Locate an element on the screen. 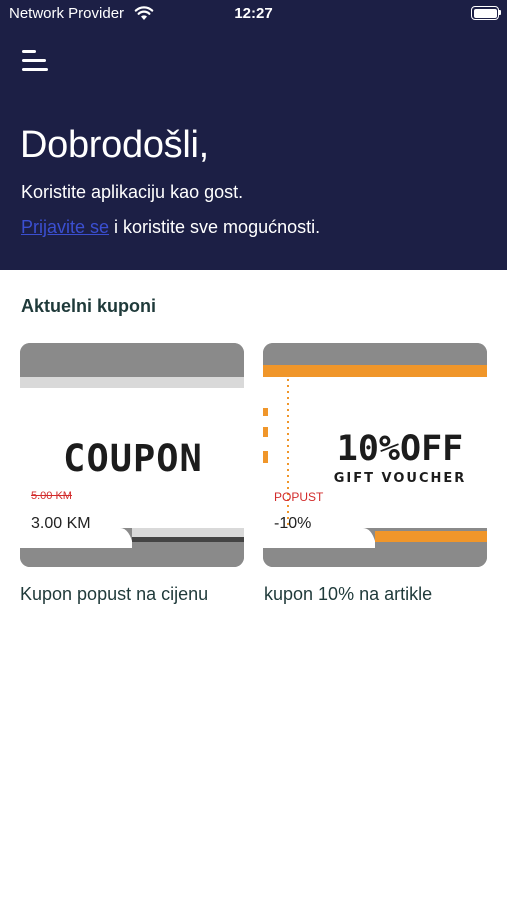  voucher-image-subtext: GIFT VOUCHER is located at coordinates (400, 478).